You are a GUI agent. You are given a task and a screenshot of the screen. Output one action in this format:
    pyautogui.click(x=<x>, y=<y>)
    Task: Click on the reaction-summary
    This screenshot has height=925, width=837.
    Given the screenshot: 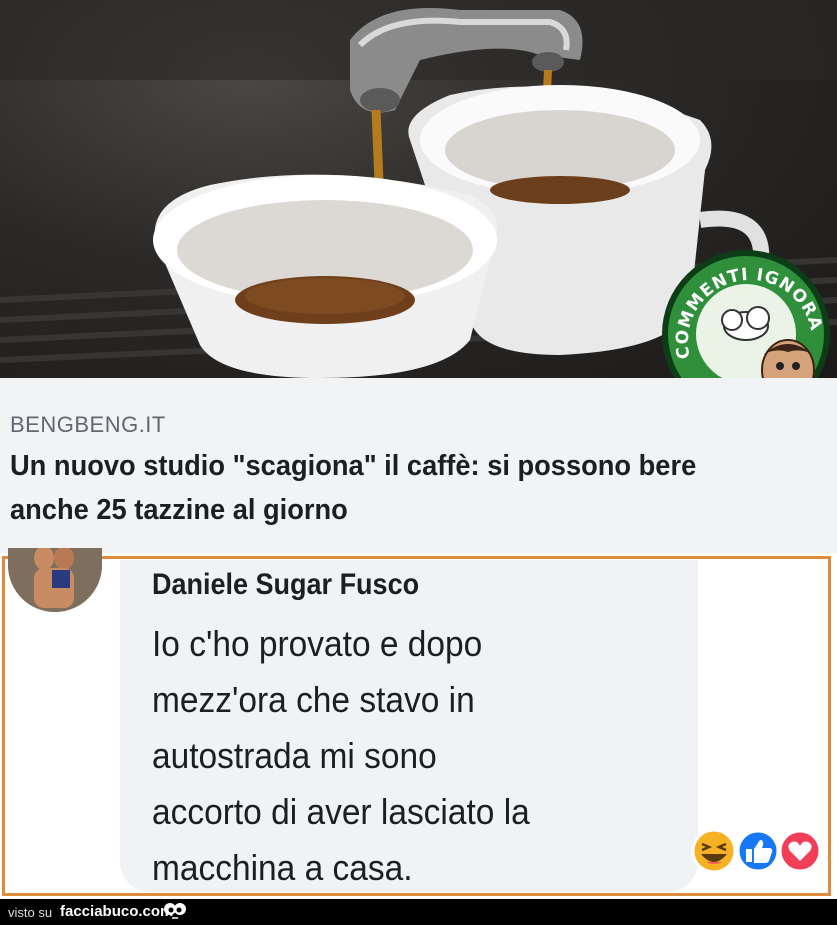 What is the action you would take?
    pyautogui.click(x=757, y=851)
    